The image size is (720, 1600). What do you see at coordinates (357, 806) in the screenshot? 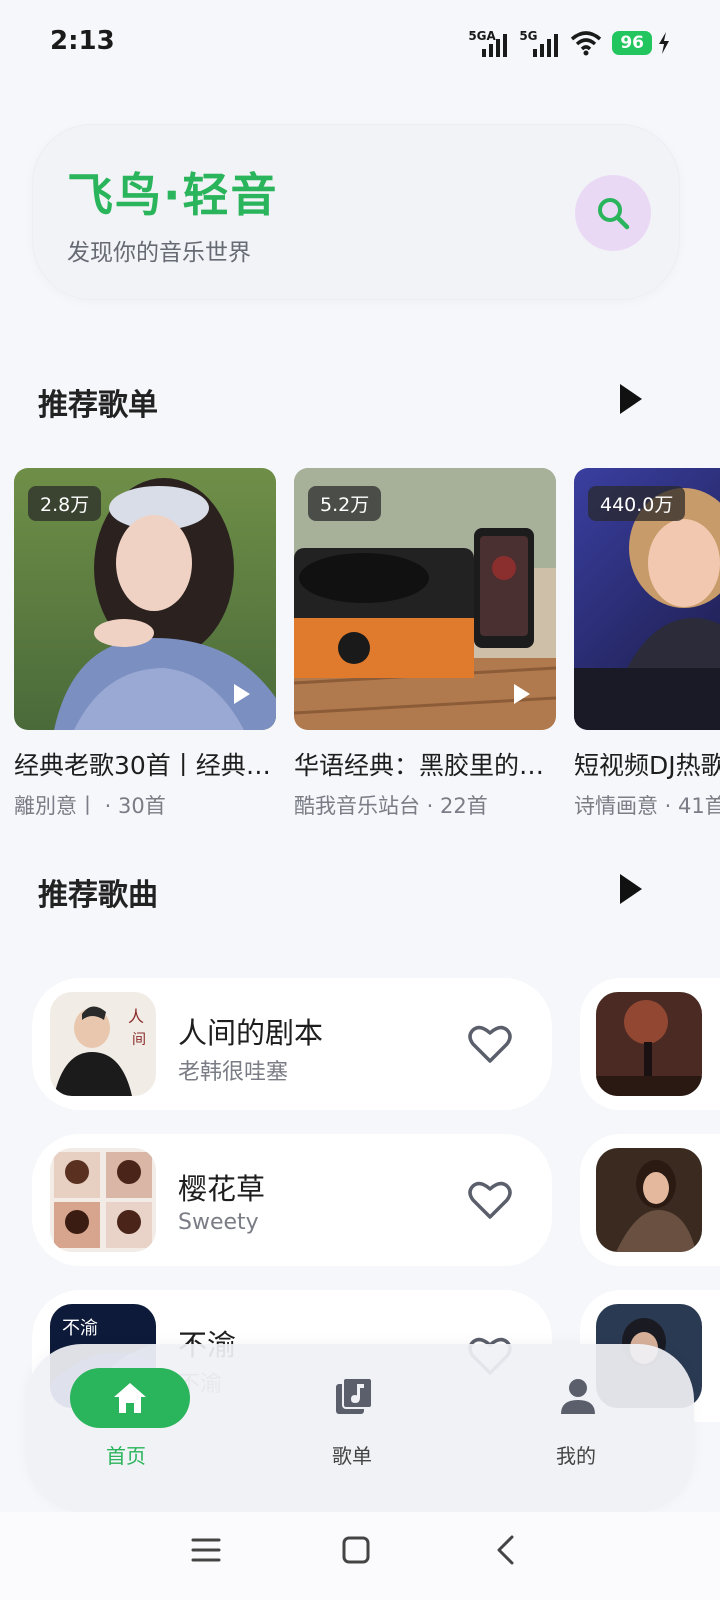
I see `playlist-creator: 酷我音乐站台` at bounding box center [357, 806].